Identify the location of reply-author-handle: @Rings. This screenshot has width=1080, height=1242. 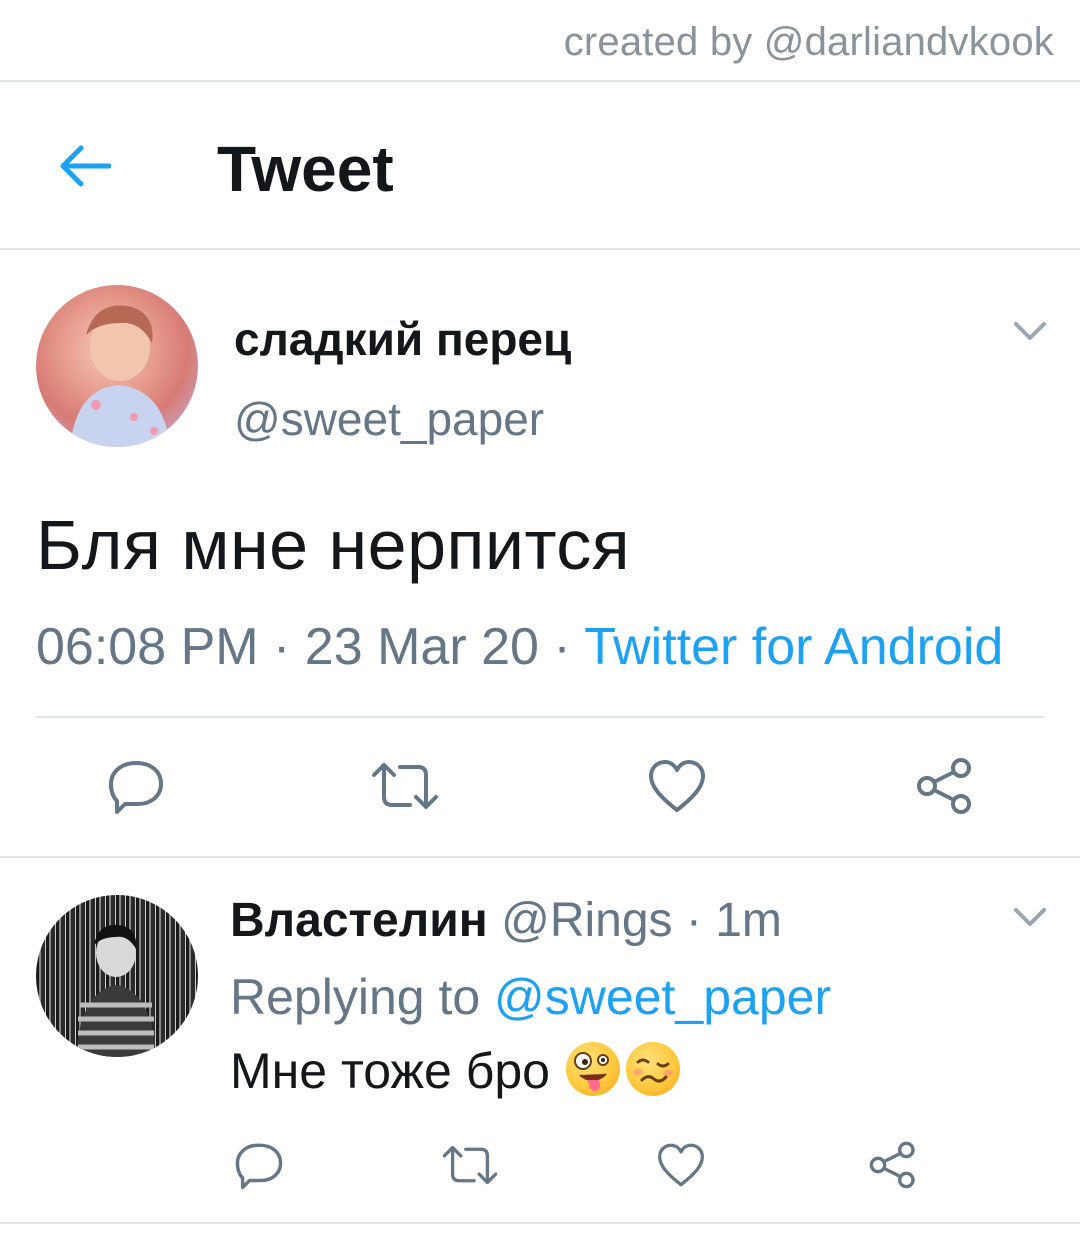
(586, 920).